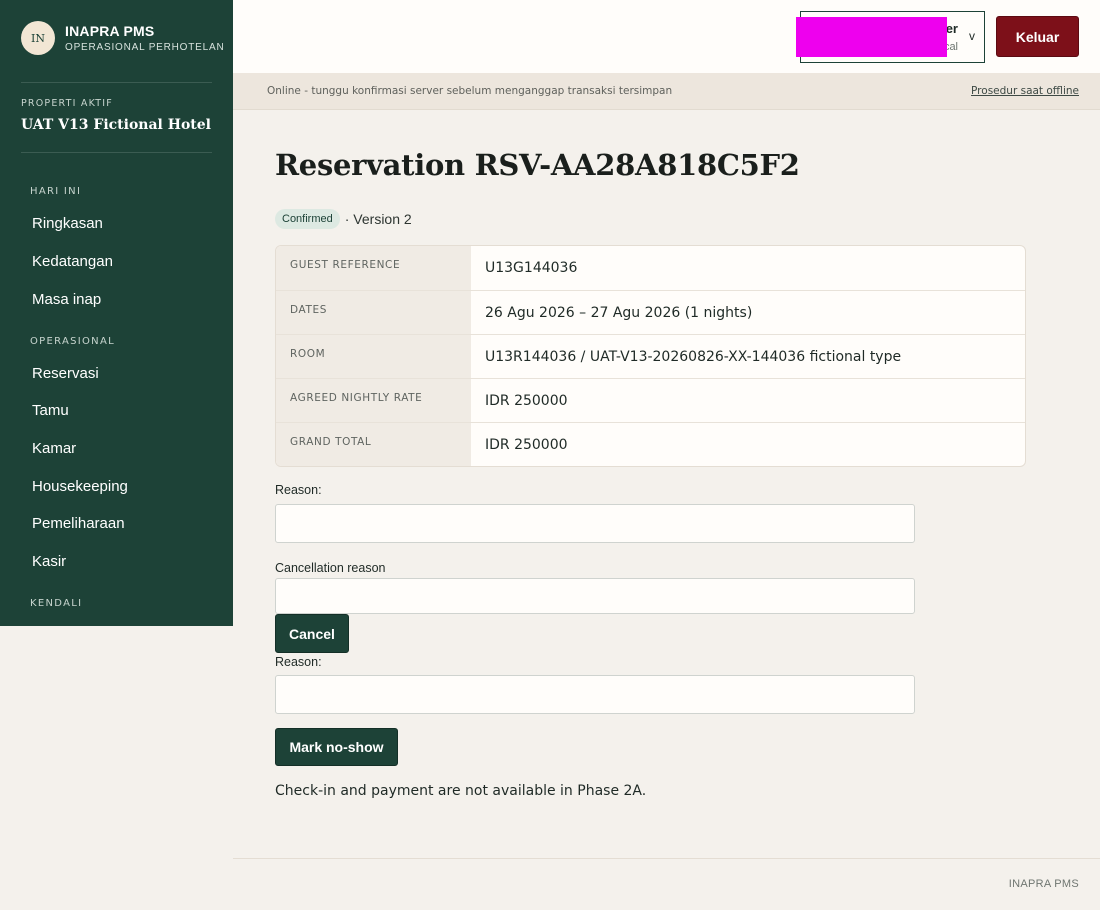 The image size is (1100, 910). Describe the element at coordinates (298, 662) in the screenshot. I see `no-show-reason-label: Reason:` at that location.